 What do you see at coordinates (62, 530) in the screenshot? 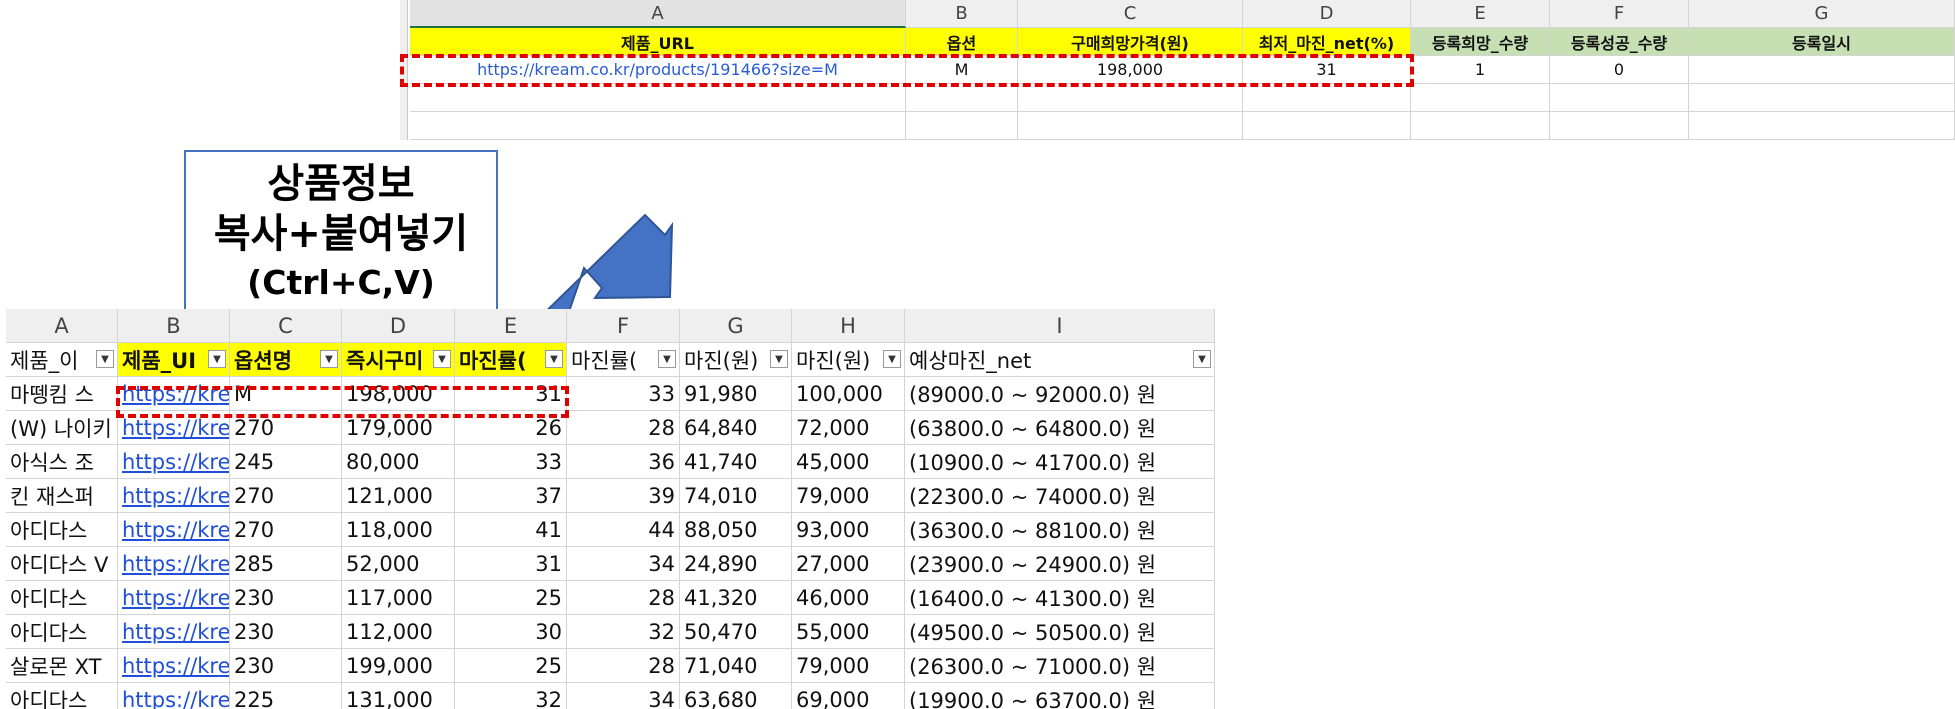
I see `cell-product-name: 아디다스` at bounding box center [62, 530].